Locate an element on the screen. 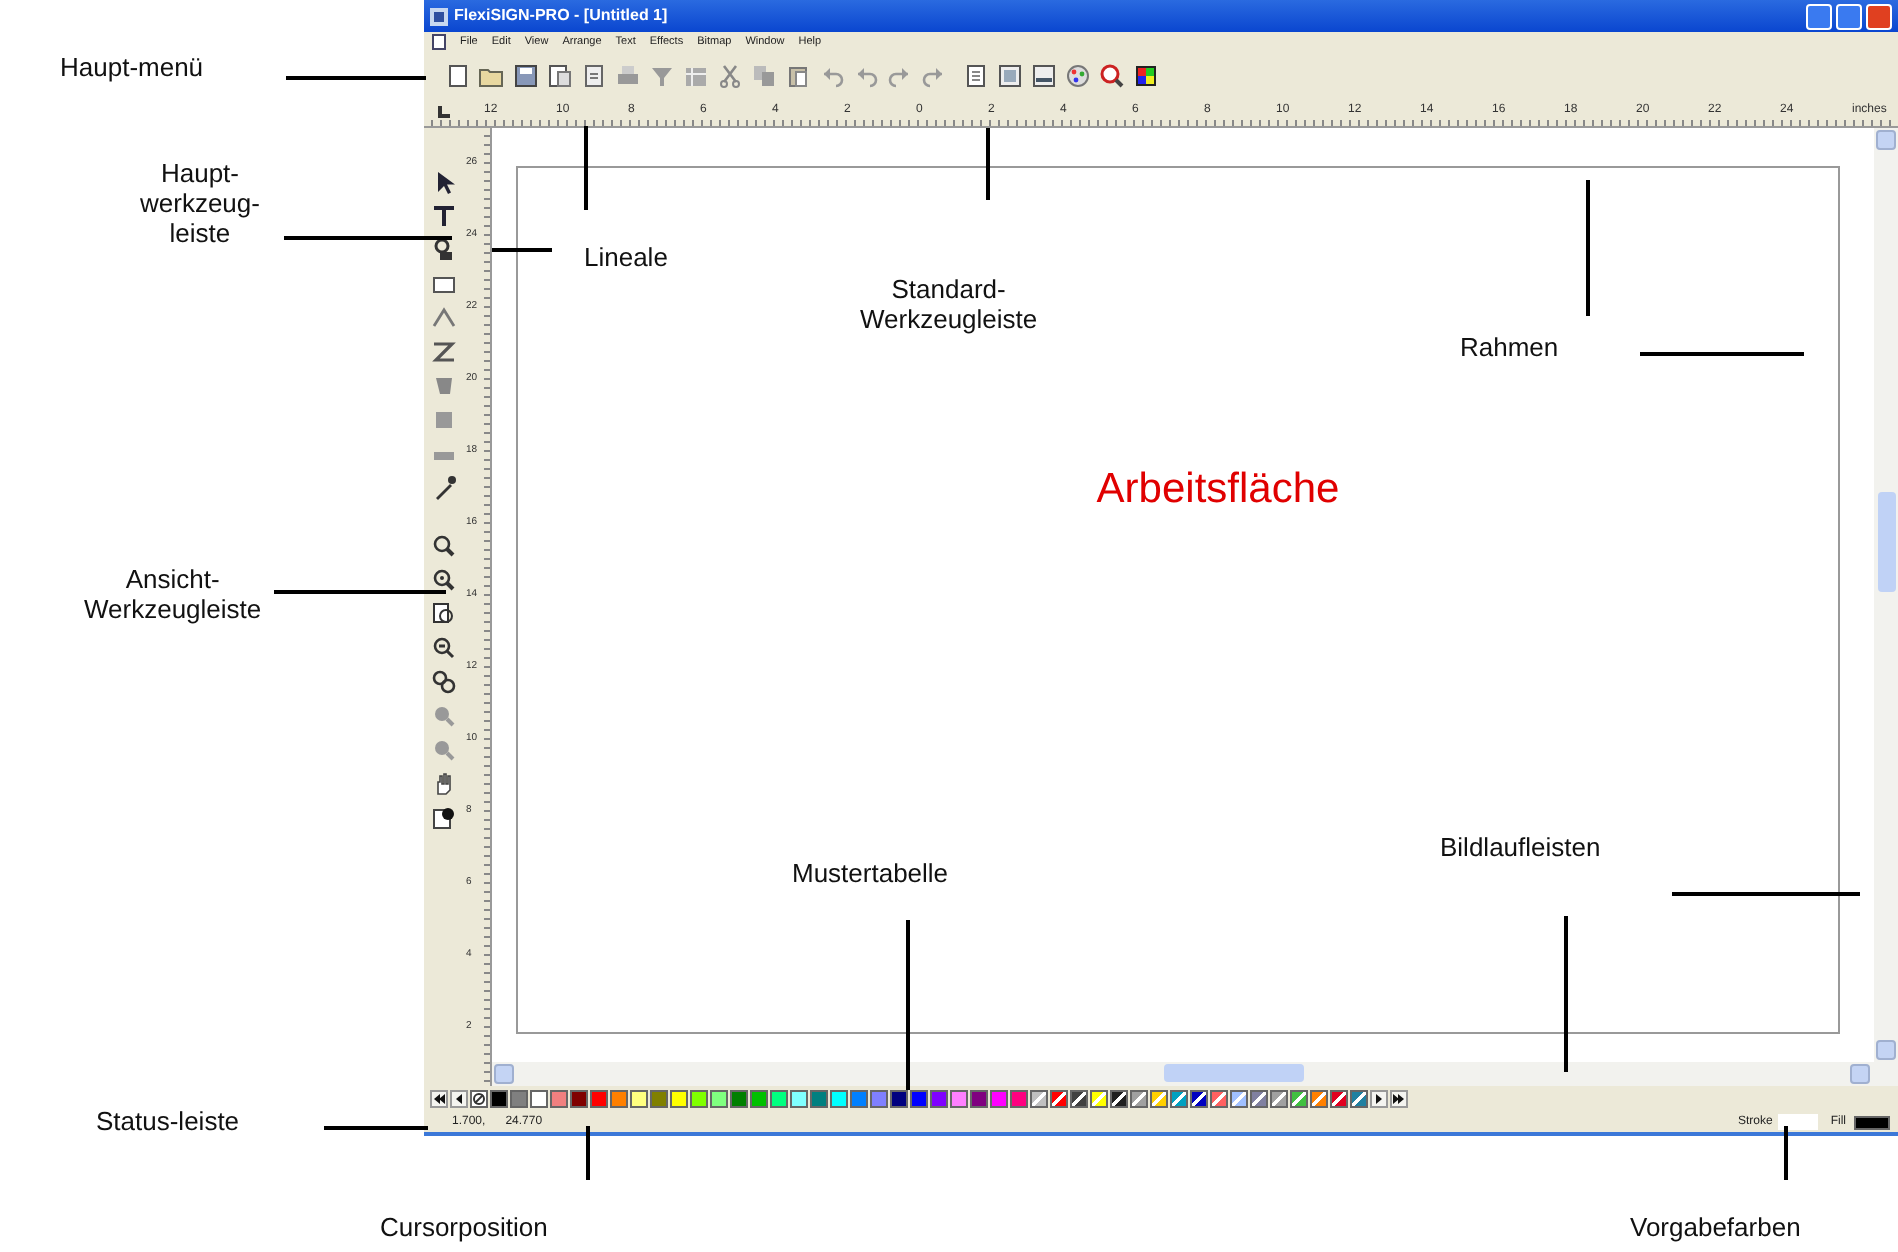 The height and width of the screenshot is (1252, 1898). window-title: FlexiSIGN-PRO - [Untitled 1] is located at coordinates (561, 16).